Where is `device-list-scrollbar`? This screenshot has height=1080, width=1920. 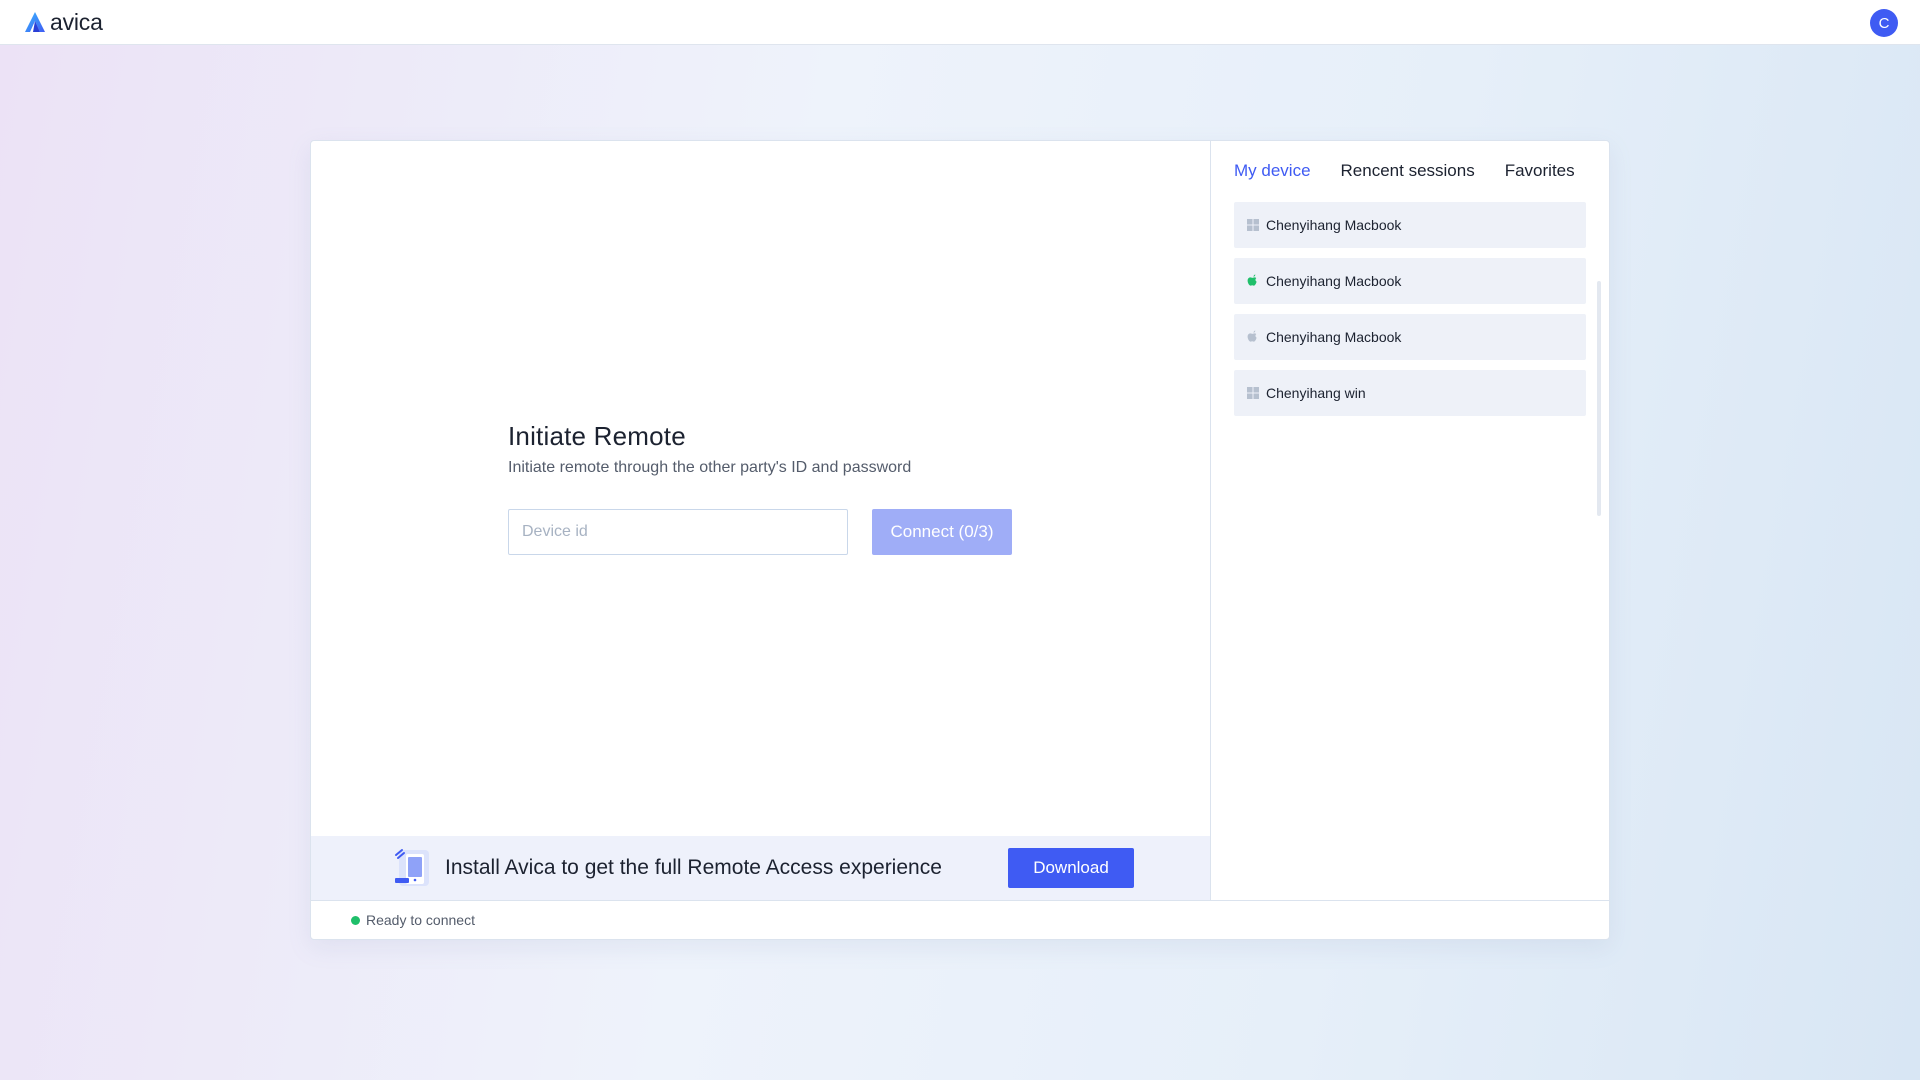
device-list-scrollbar is located at coordinates (1599, 398).